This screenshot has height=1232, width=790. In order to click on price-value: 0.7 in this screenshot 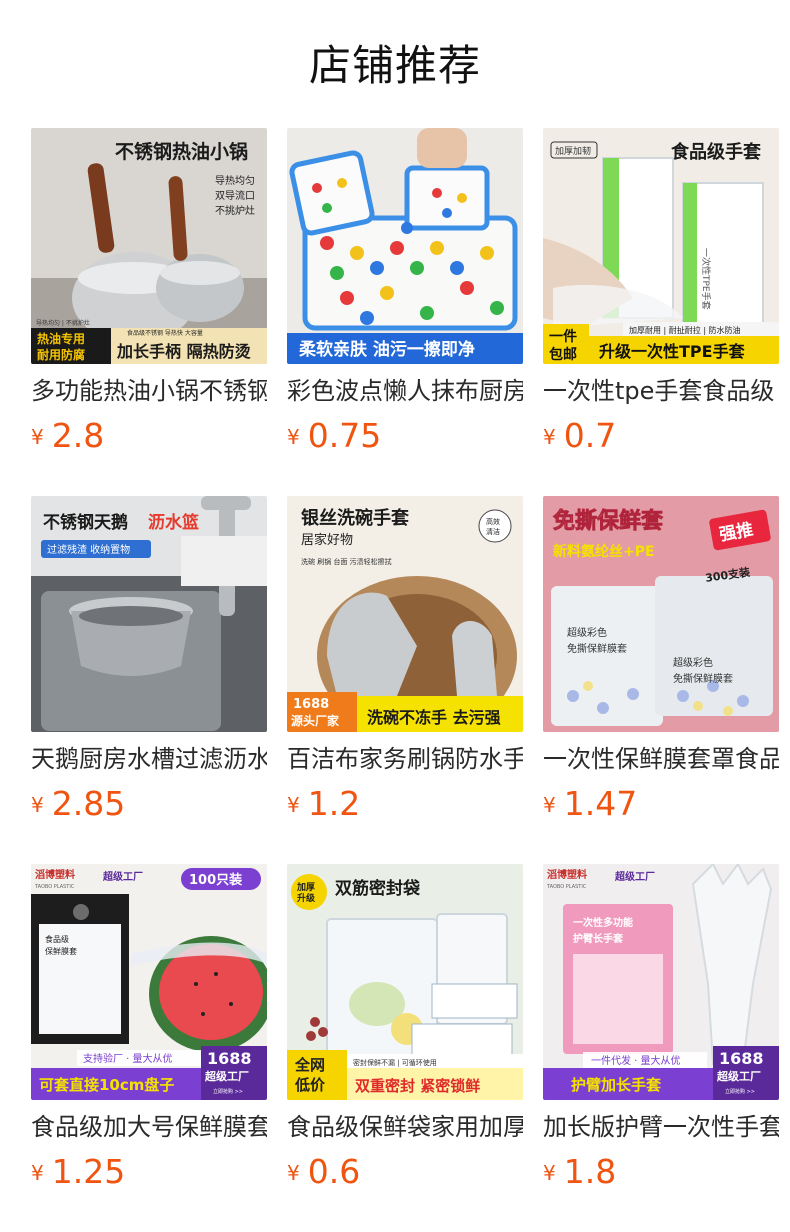, I will do `click(590, 435)`.